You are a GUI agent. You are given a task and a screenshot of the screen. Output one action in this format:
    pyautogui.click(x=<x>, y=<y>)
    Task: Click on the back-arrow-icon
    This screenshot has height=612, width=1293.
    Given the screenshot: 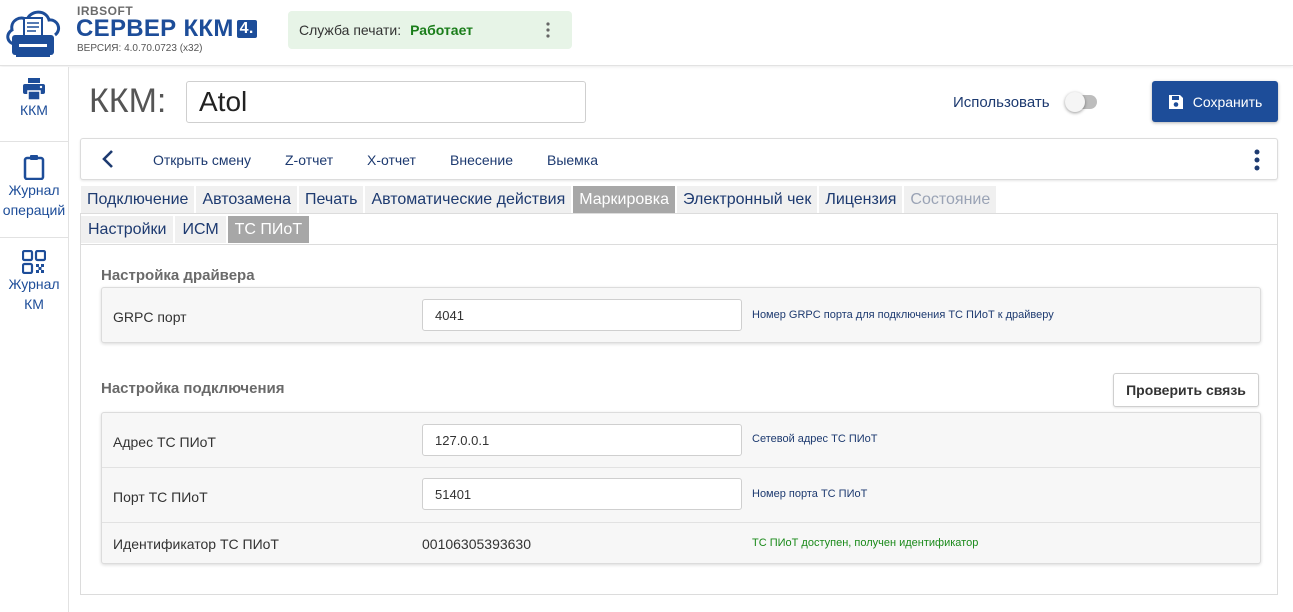 What is the action you would take?
    pyautogui.click(x=108, y=159)
    